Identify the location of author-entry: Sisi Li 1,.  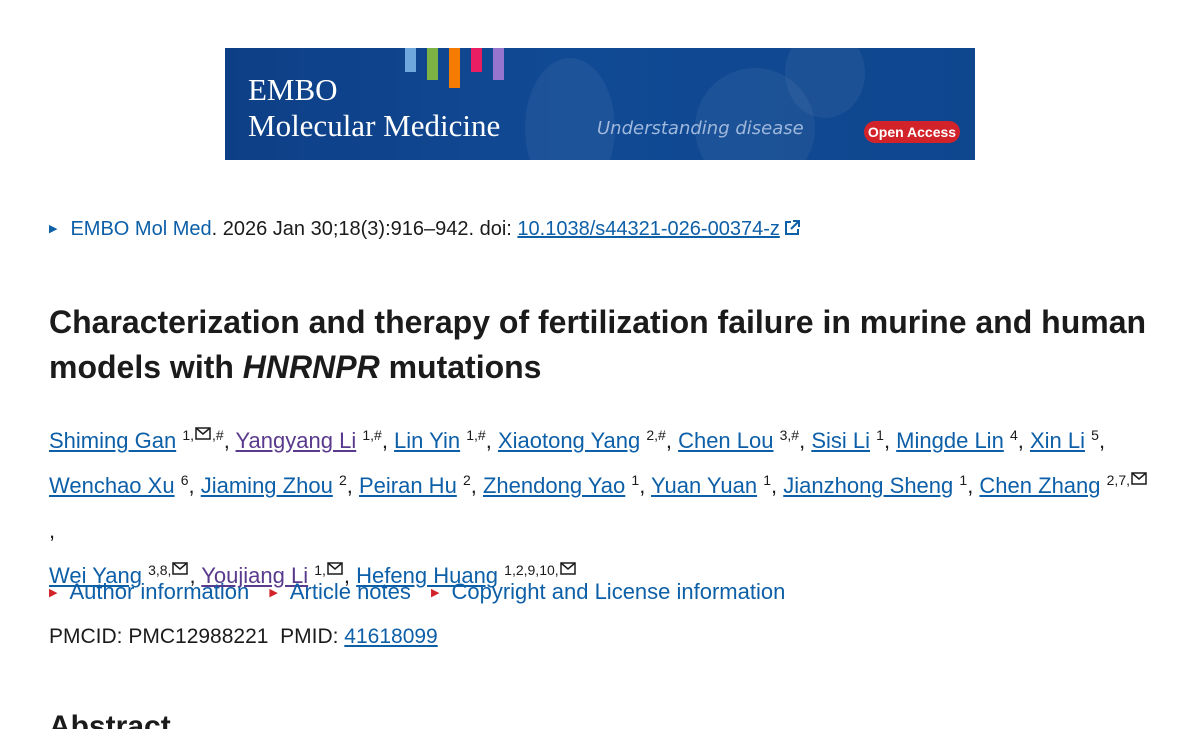
(854, 440).